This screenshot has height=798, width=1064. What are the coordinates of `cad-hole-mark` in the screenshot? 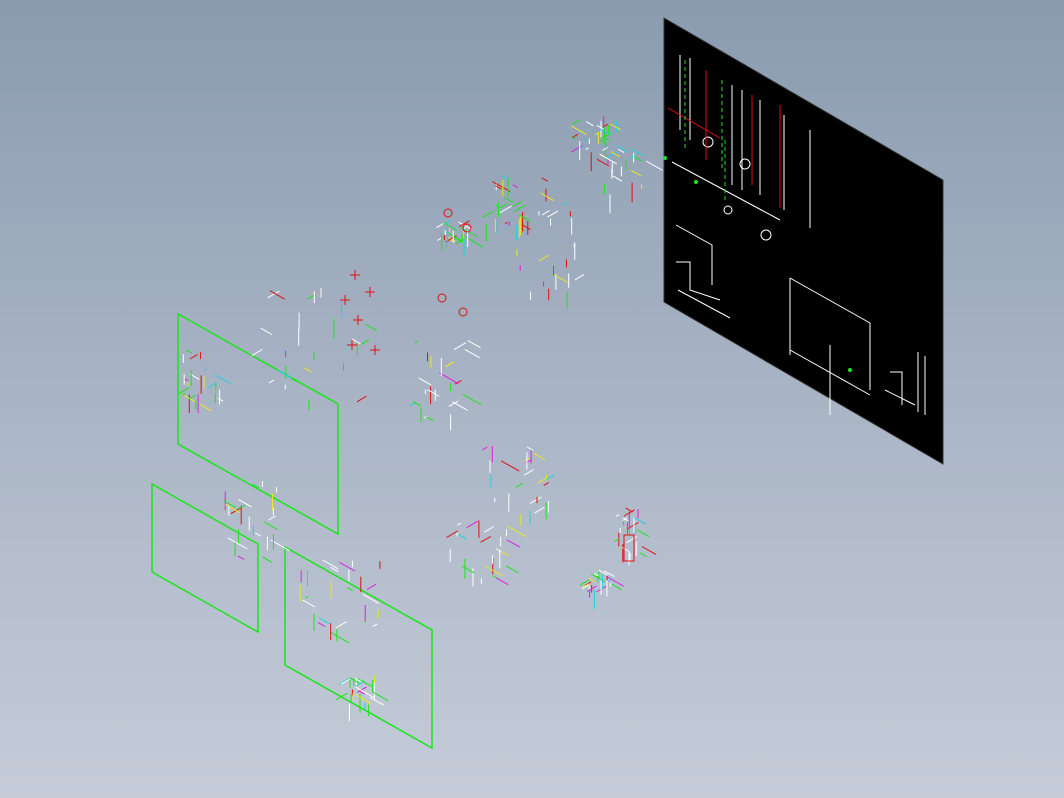 It's located at (463, 312).